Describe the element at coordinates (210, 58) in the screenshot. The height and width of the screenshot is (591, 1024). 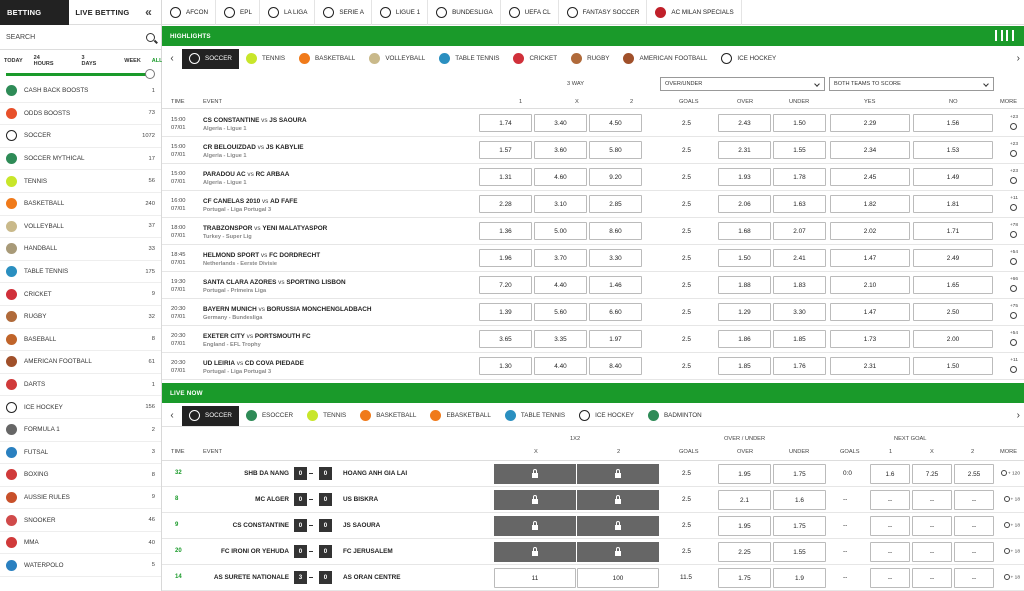
I see `tab-soccer: SOCCER` at that location.